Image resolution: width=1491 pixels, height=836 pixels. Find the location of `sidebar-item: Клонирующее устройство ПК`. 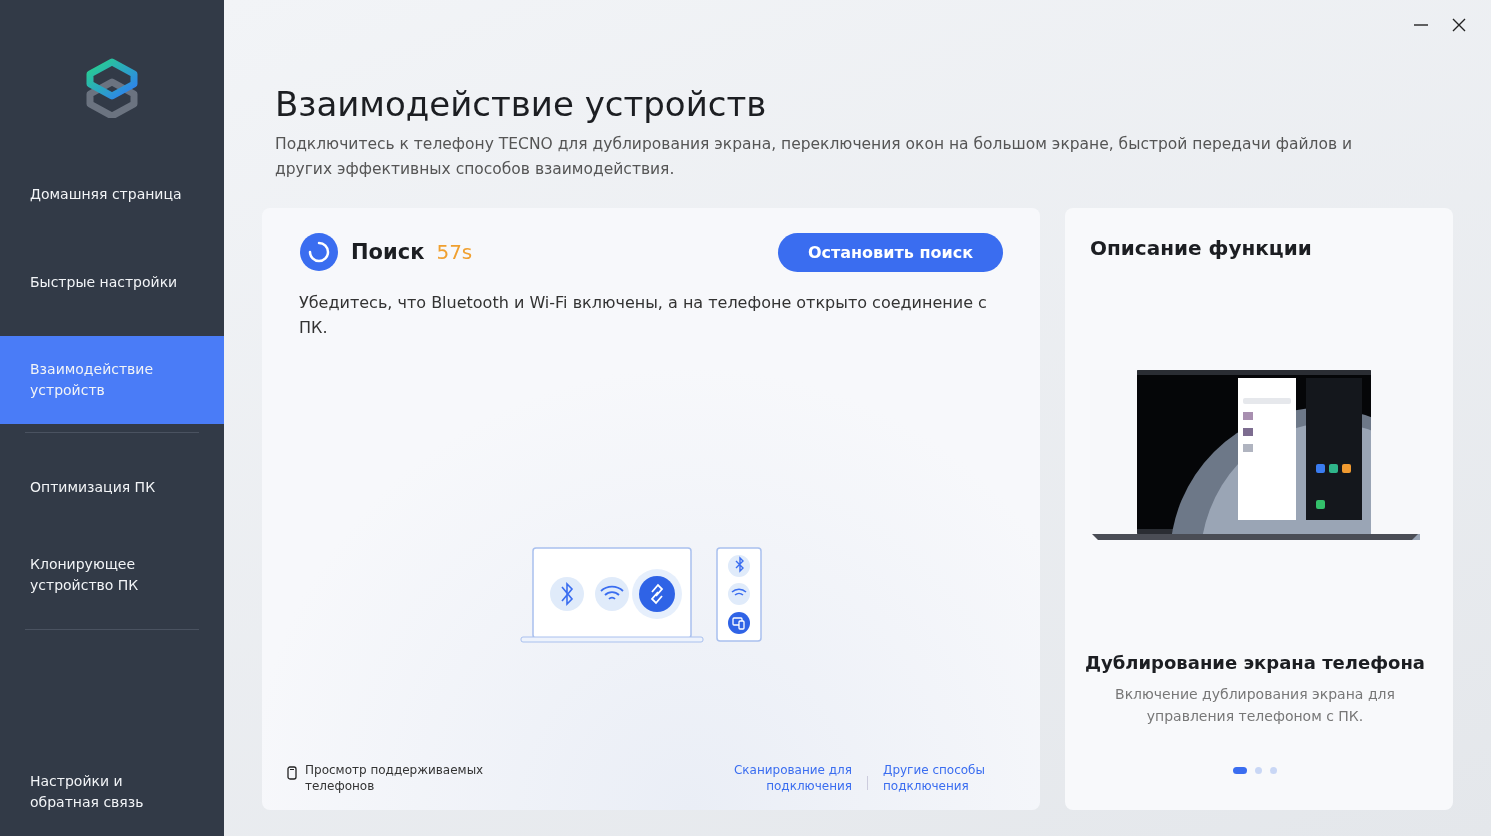

sidebar-item: Клонирующее устройство ПК is located at coordinates (112, 575).